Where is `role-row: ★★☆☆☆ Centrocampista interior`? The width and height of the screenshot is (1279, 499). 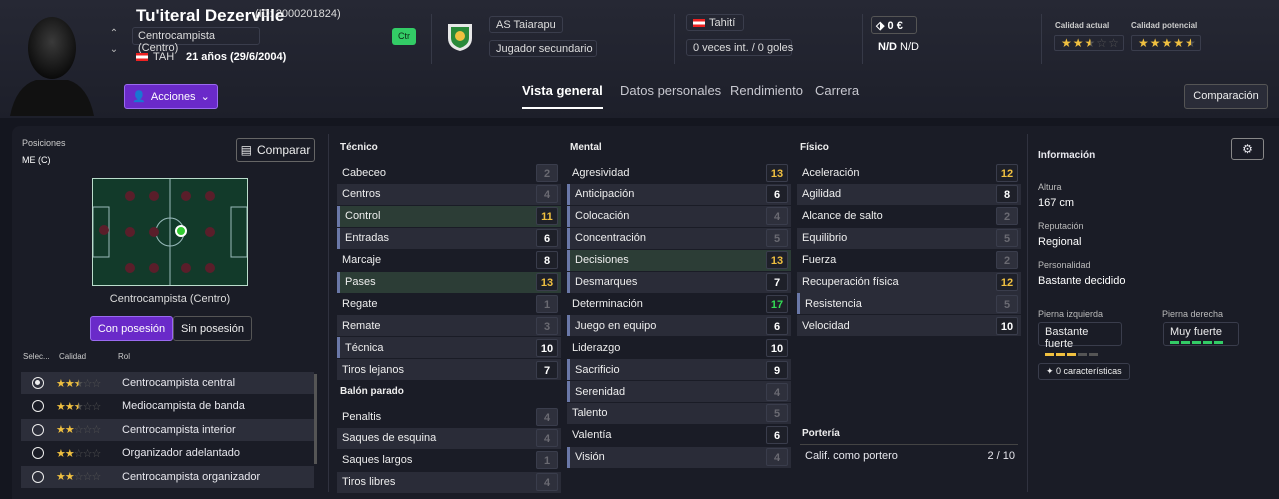
role-row: ★★☆☆☆ Centrocampista interior is located at coordinates (167, 429).